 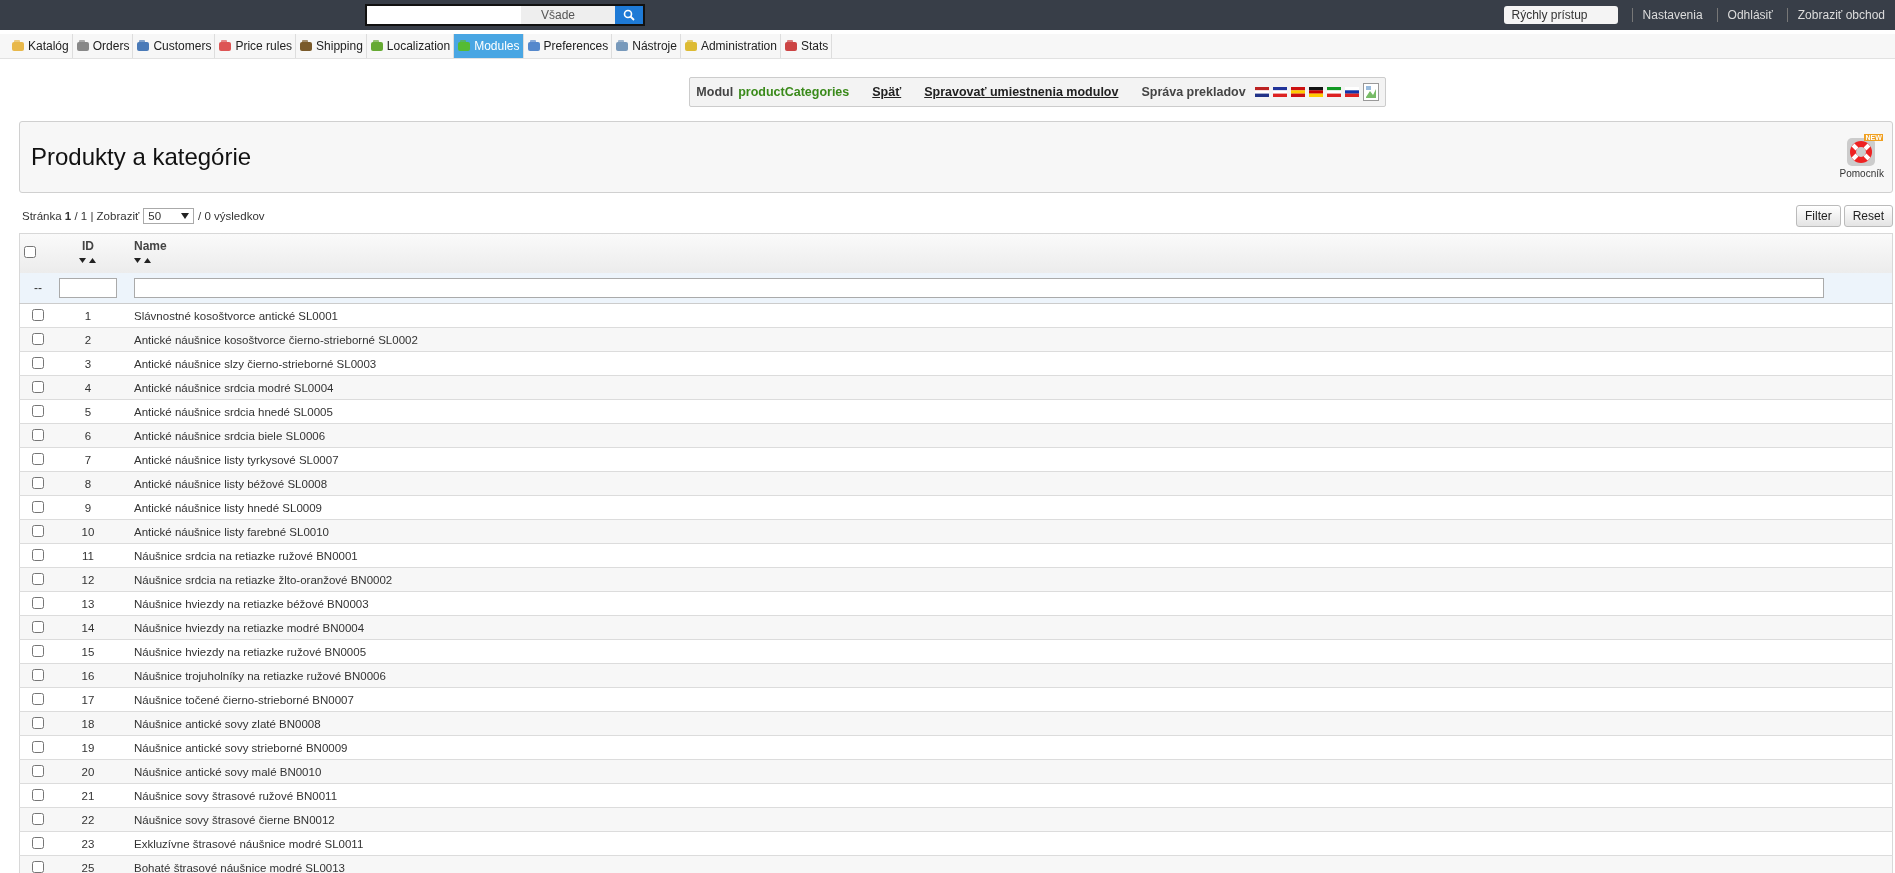 What do you see at coordinates (567, 15) in the screenshot?
I see `search-scope-select: Všade` at bounding box center [567, 15].